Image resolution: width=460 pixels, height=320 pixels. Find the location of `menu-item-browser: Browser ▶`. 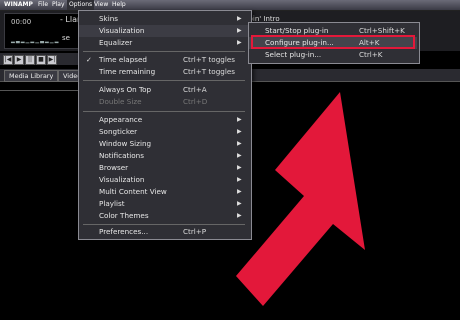

menu-item-browser: Browser ▶ is located at coordinates (164, 168).